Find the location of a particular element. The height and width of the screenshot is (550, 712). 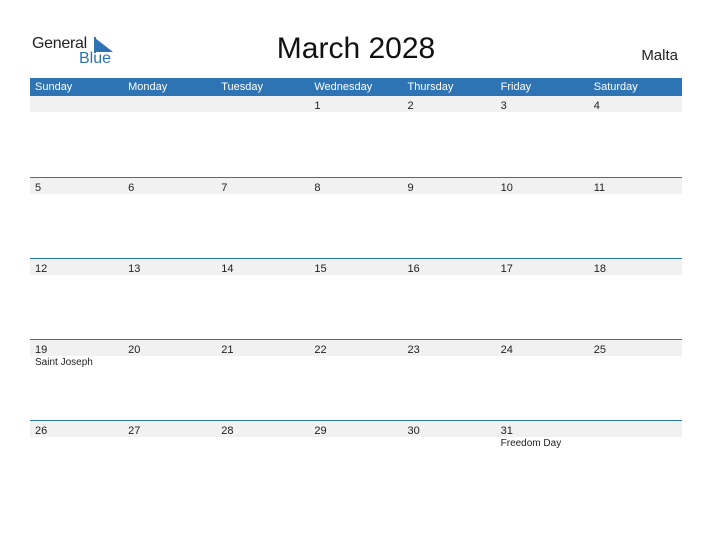

day-cell: 1 is located at coordinates (355, 104).